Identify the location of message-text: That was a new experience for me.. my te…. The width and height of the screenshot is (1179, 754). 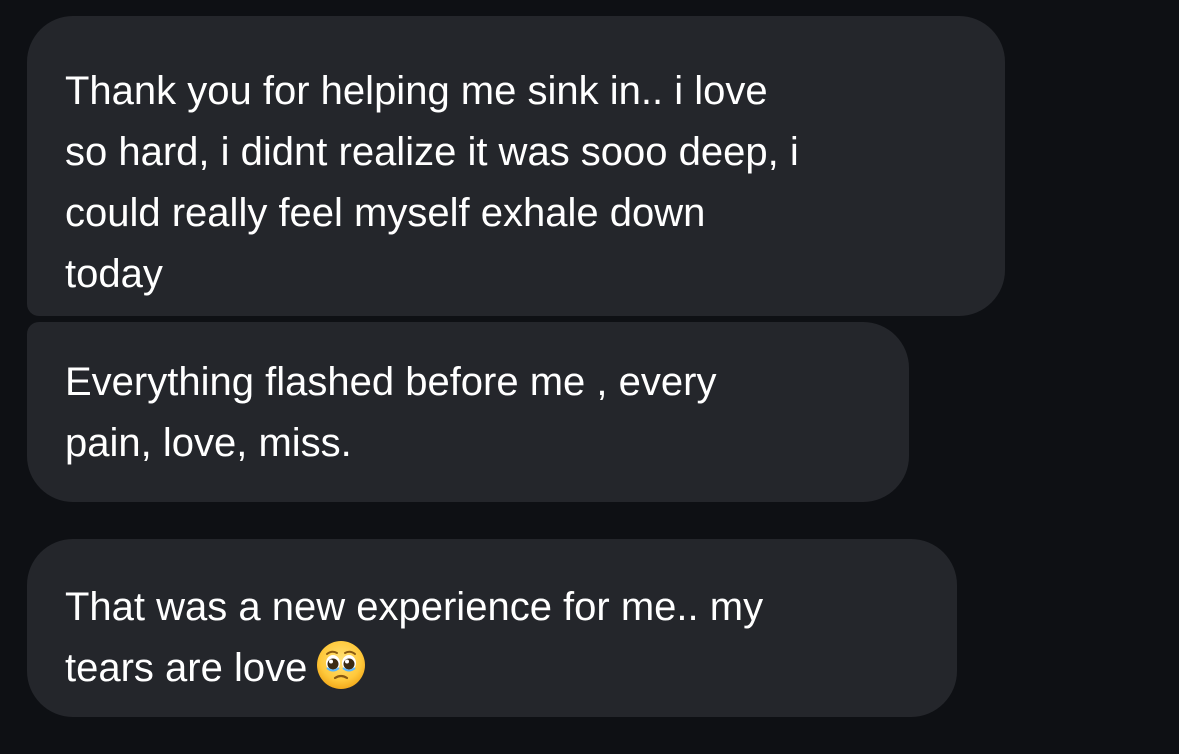
(511, 638).